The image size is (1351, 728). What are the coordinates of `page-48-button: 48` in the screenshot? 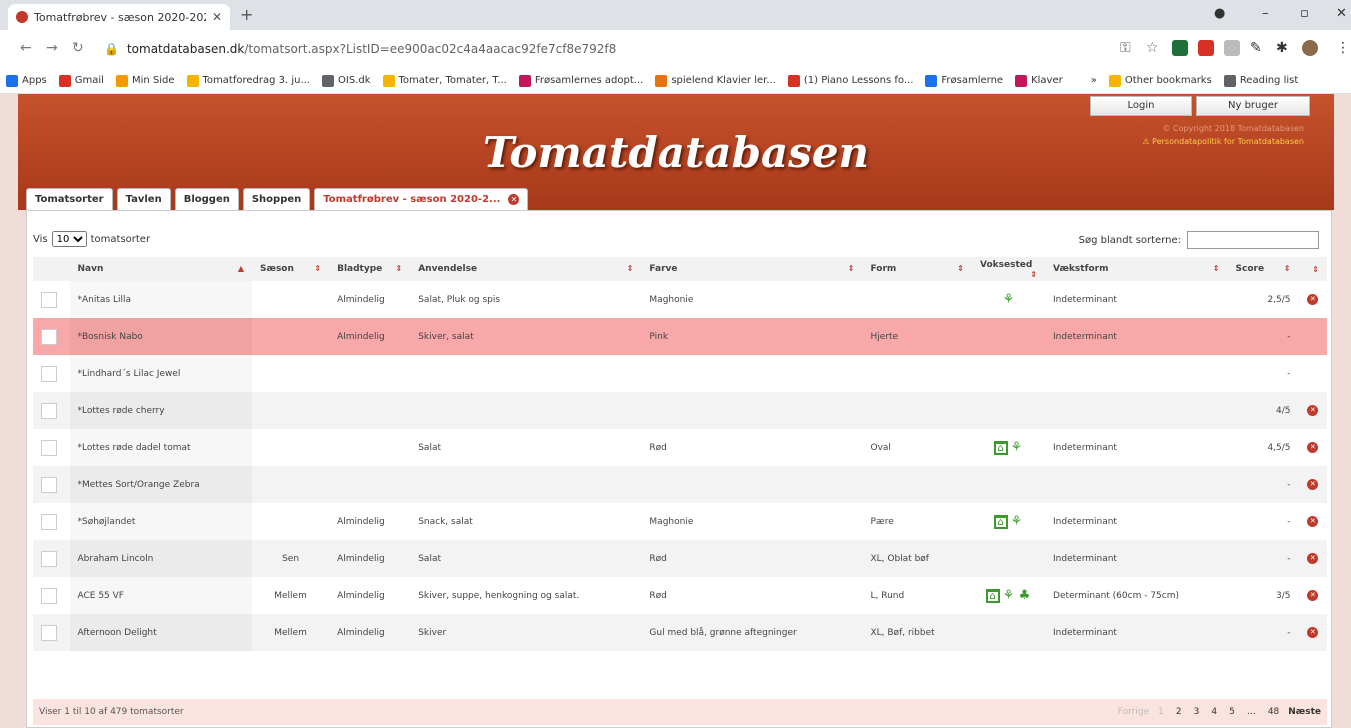 It's located at (1273, 712).